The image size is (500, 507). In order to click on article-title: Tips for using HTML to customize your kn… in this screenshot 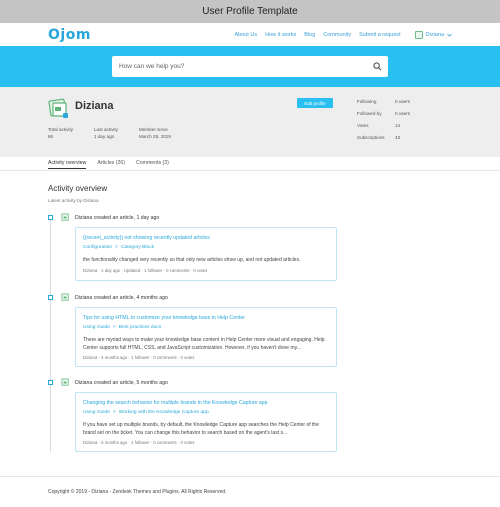, I will do `click(164, 318)`.